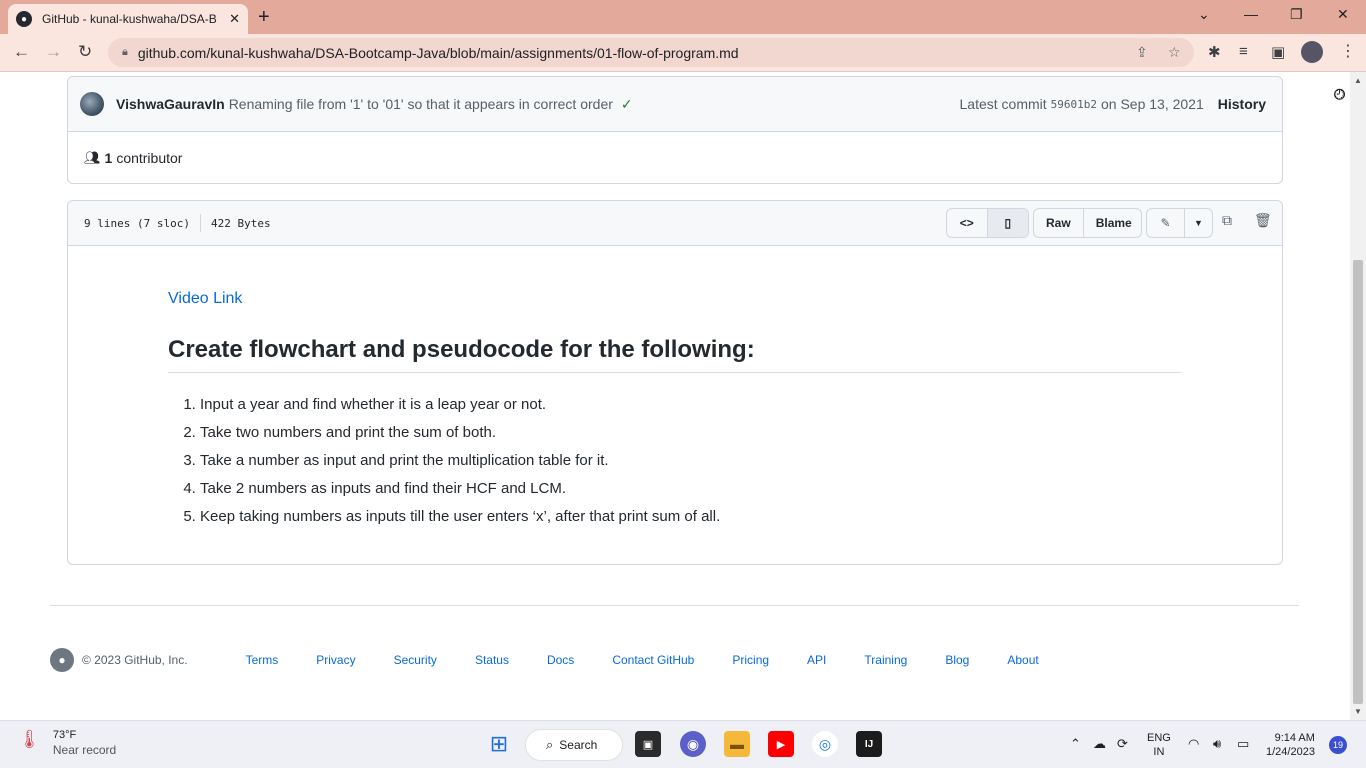 Image resolution: width=1366 pixels, height=768 pixels. What do you see at coordinates (693, 744) in the screenshot?
I see `chat-icon: ◉` at bounding box center [693, 744].